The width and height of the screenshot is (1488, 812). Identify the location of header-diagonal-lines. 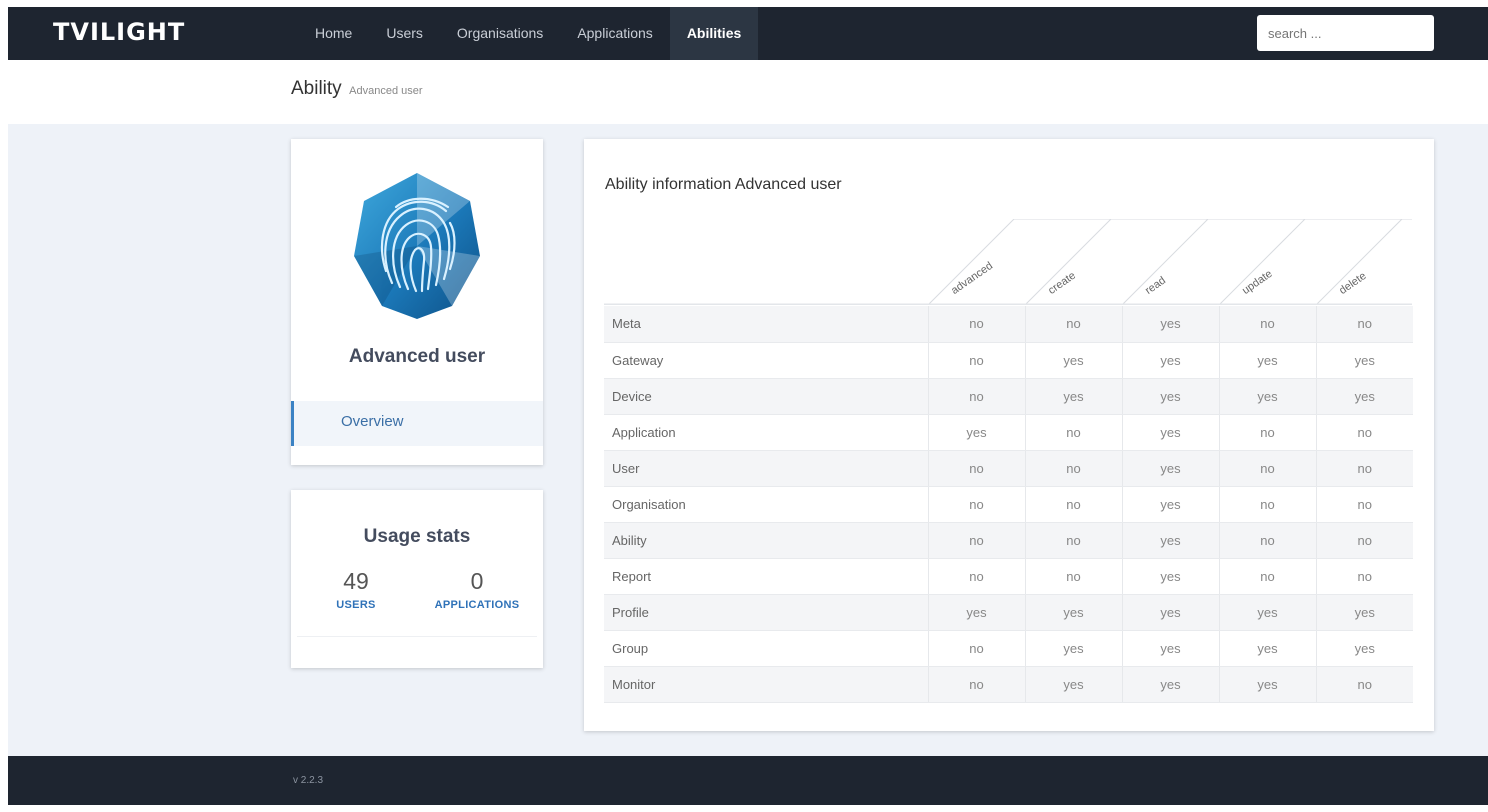
(1008, 262).